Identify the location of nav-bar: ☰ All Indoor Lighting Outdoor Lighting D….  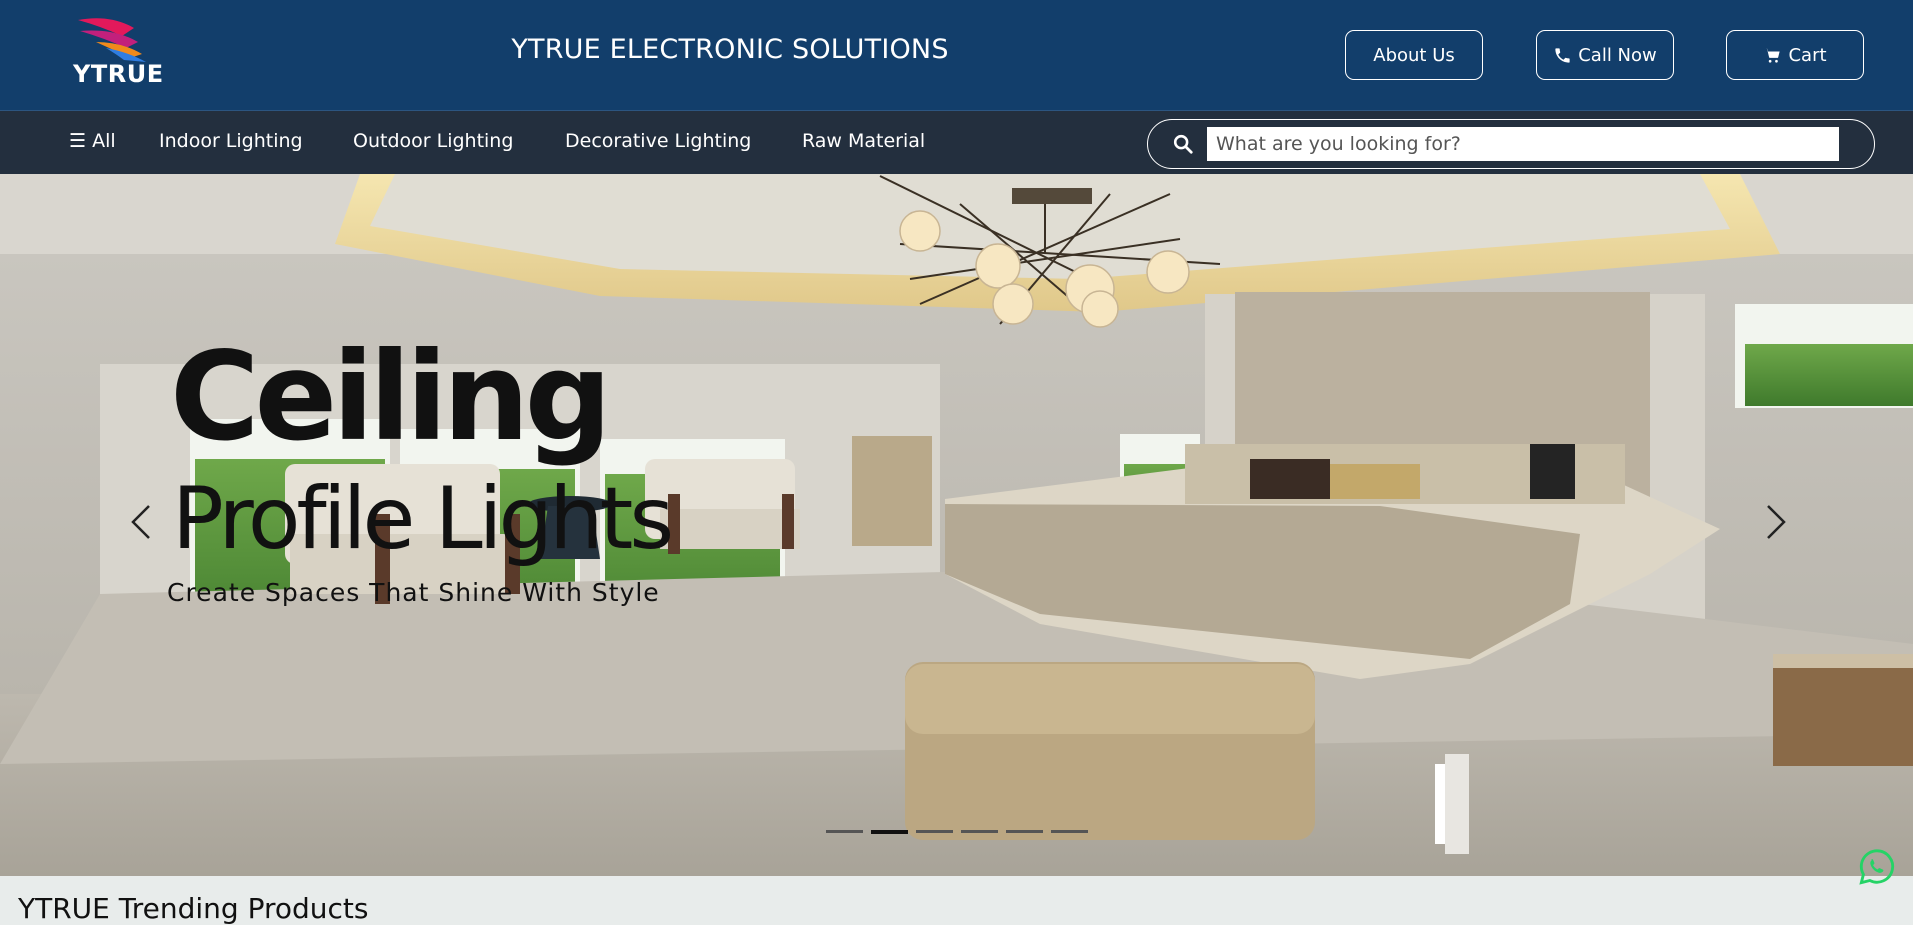
(956, 142).